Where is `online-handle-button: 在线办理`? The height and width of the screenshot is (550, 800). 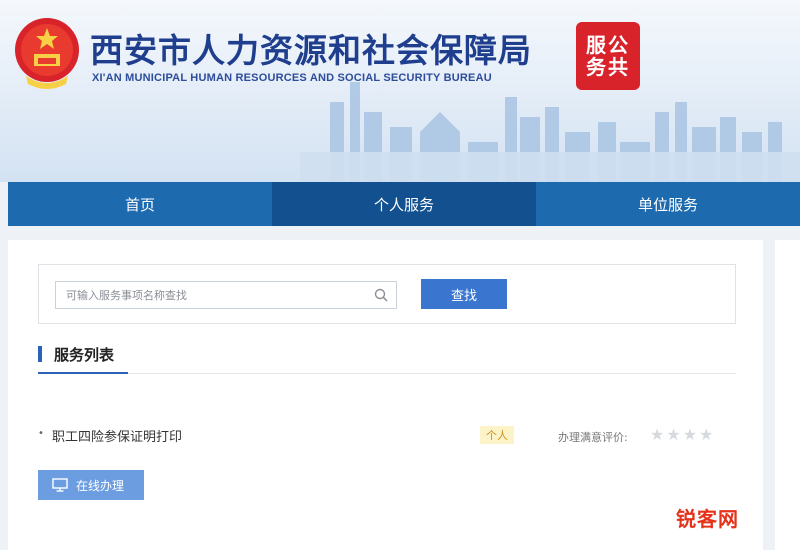
online-handle-button: 在线办理 is located at coordinates (91, 485).